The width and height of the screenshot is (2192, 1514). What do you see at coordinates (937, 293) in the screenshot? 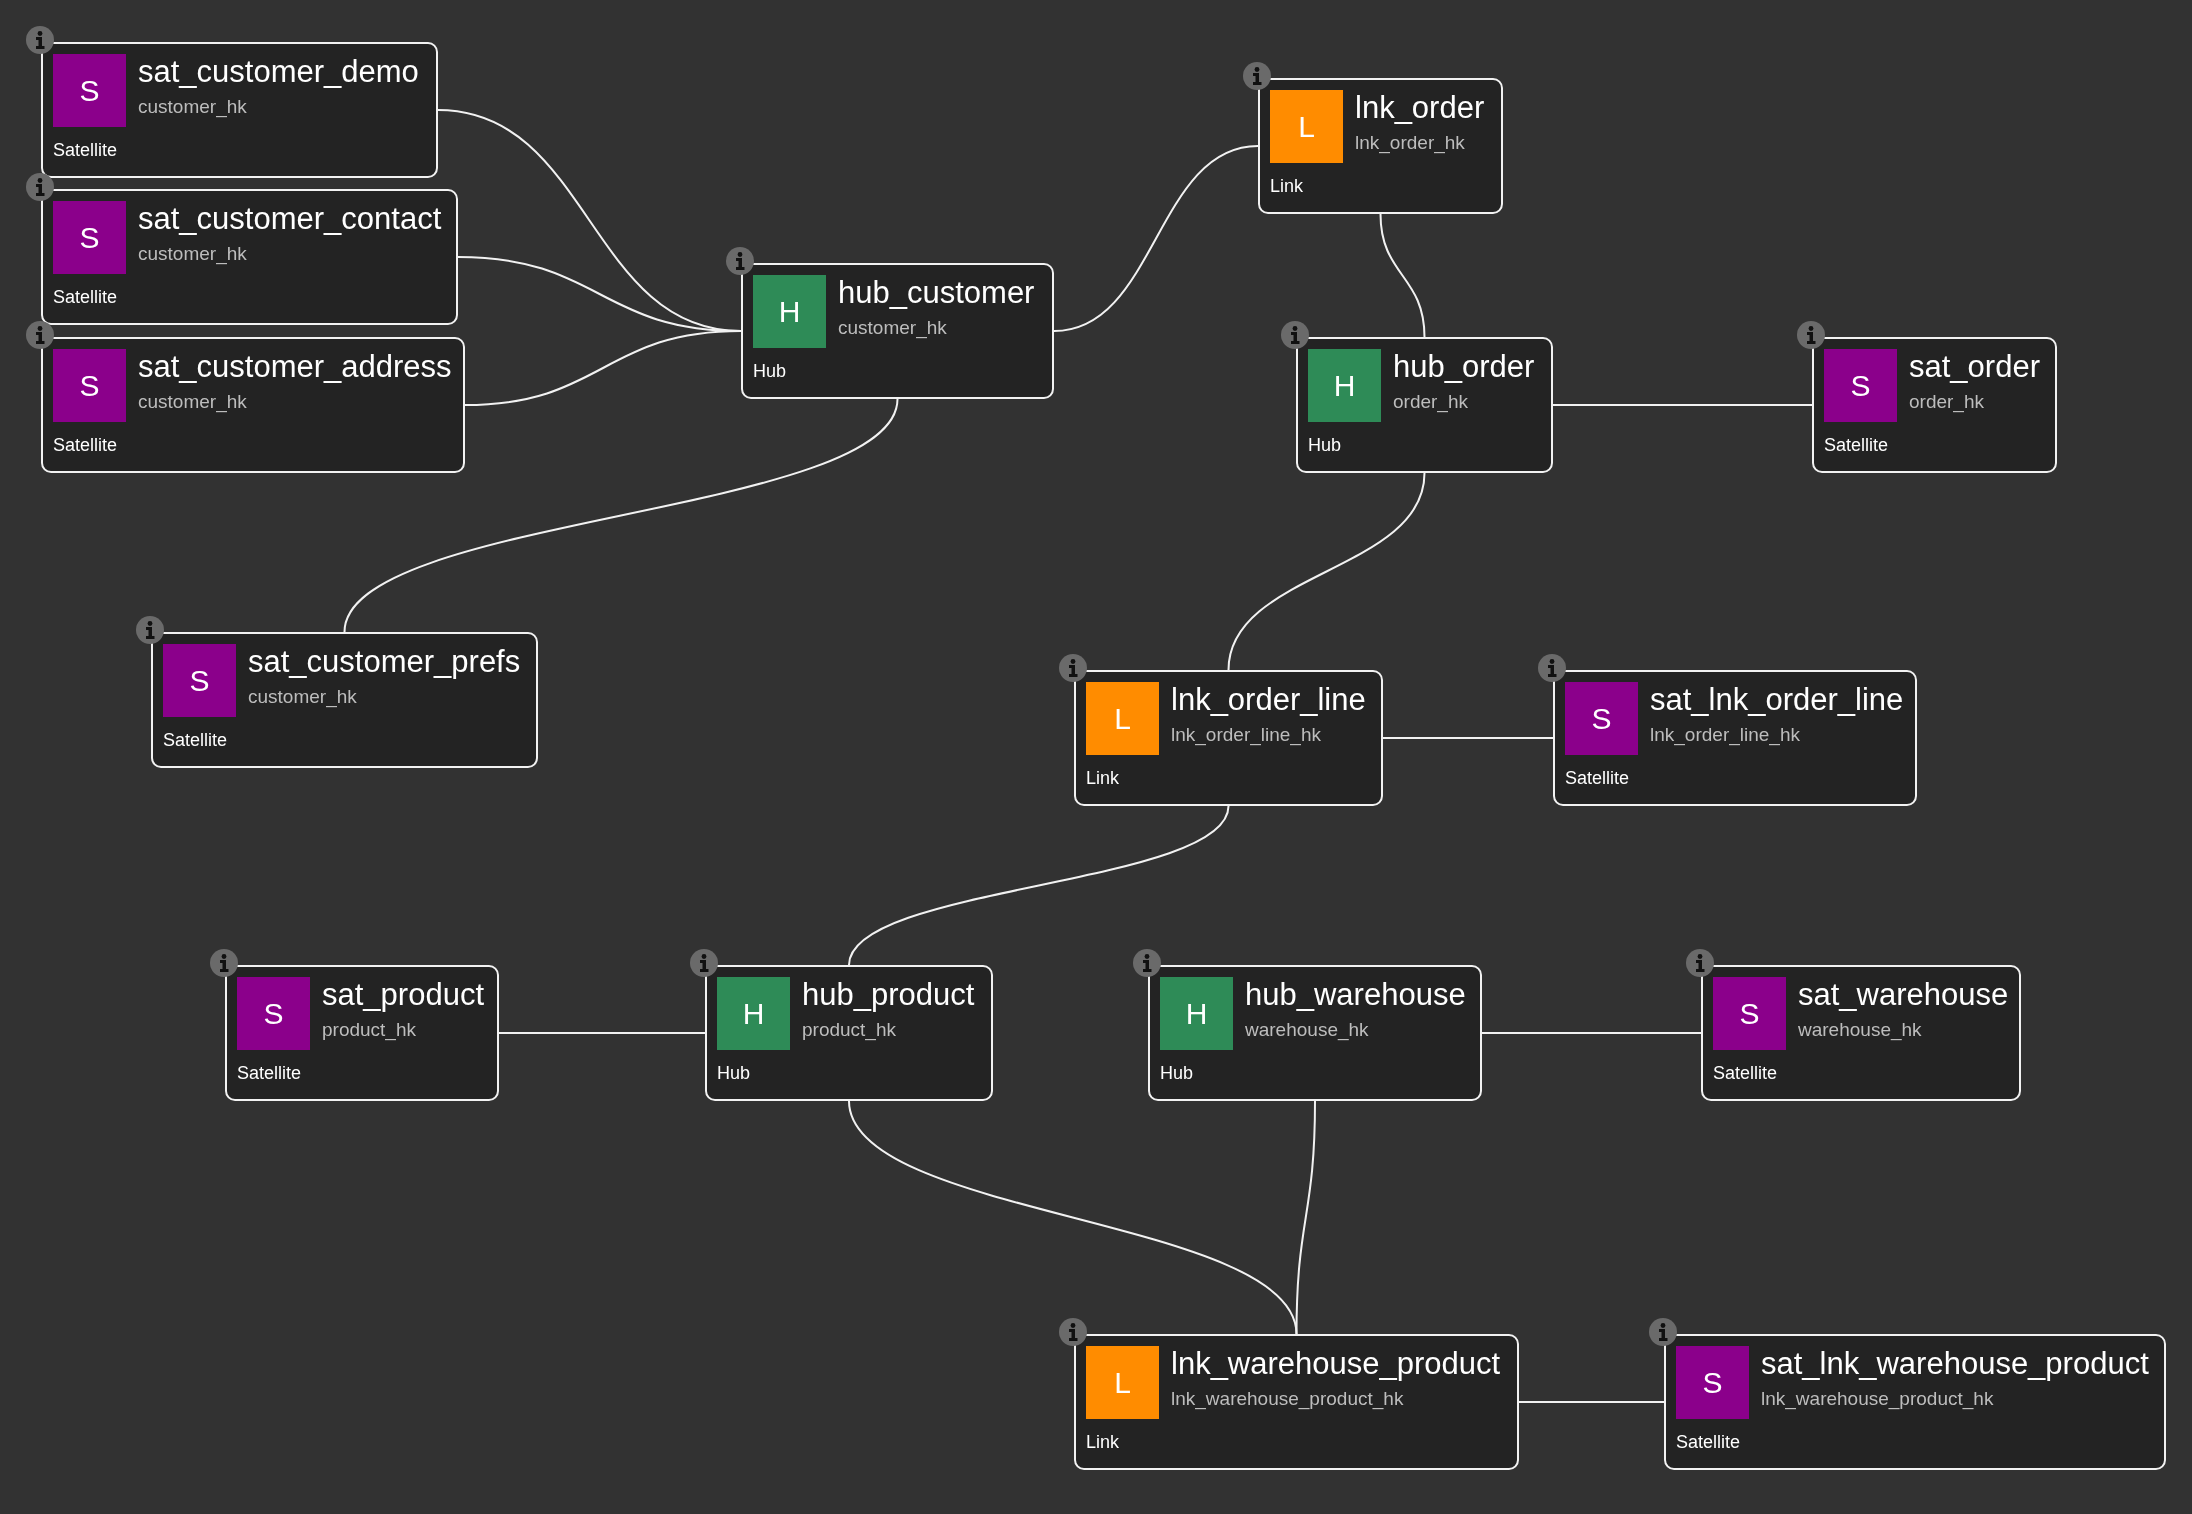
I see `node-title: hub_customer` at bounding box center [937, 293].